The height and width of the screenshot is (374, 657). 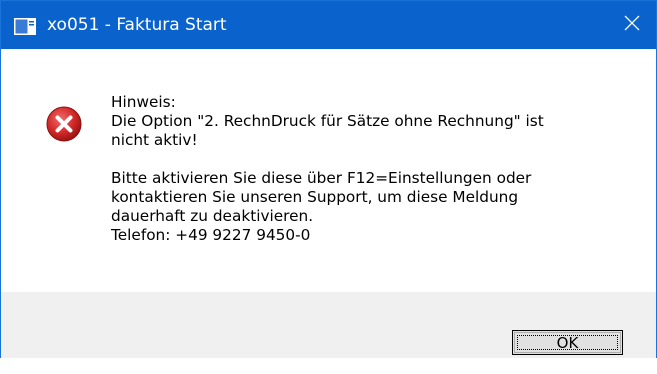 I want to click on close-button, so click(x=632, y=25).